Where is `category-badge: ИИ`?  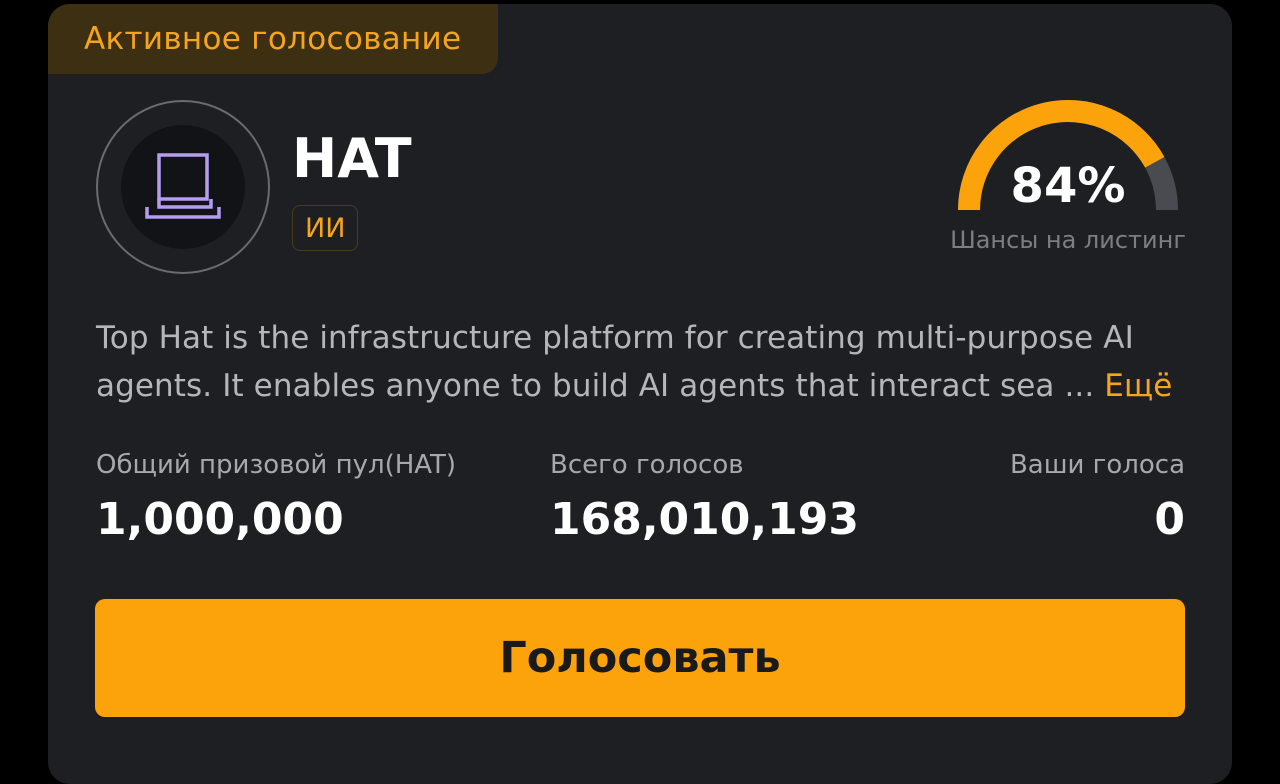 category-badge: ИИ is located at coordinates (325, 228).